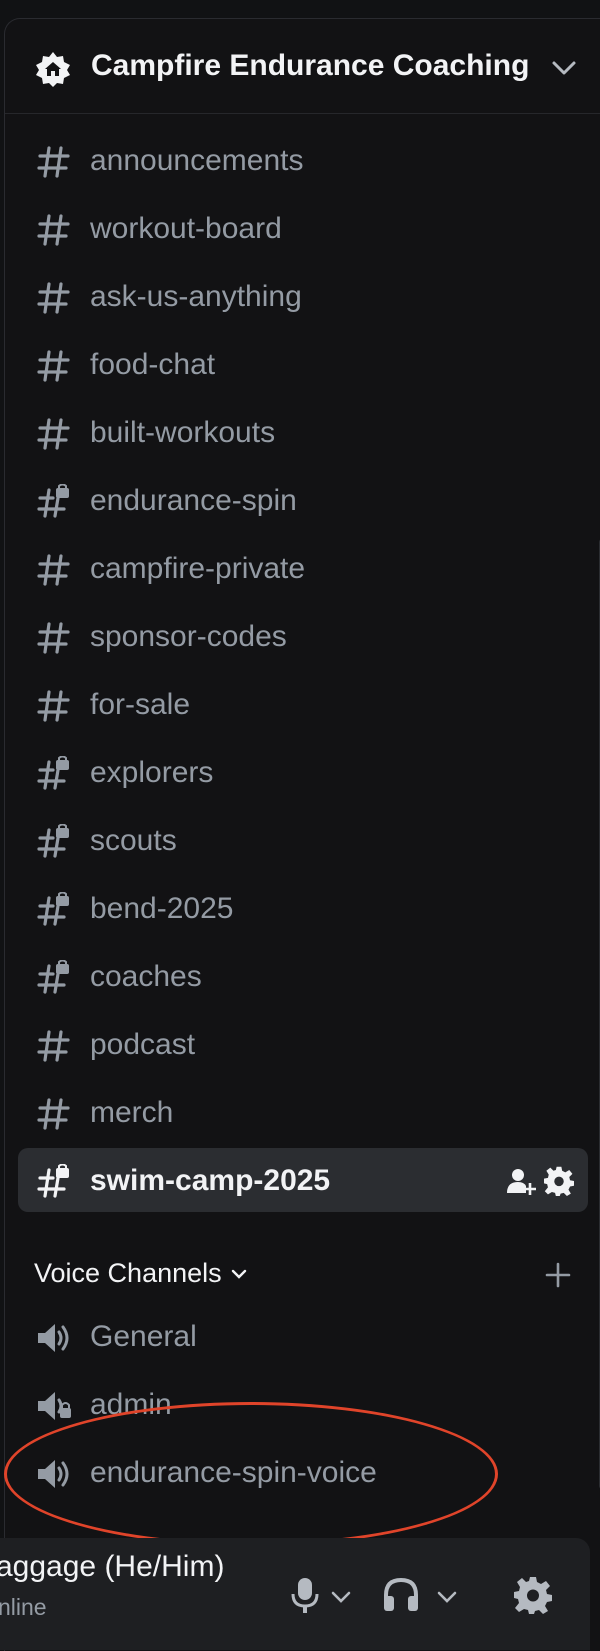  I want to click on user-settings-gear-icon, so click(533, 1595).